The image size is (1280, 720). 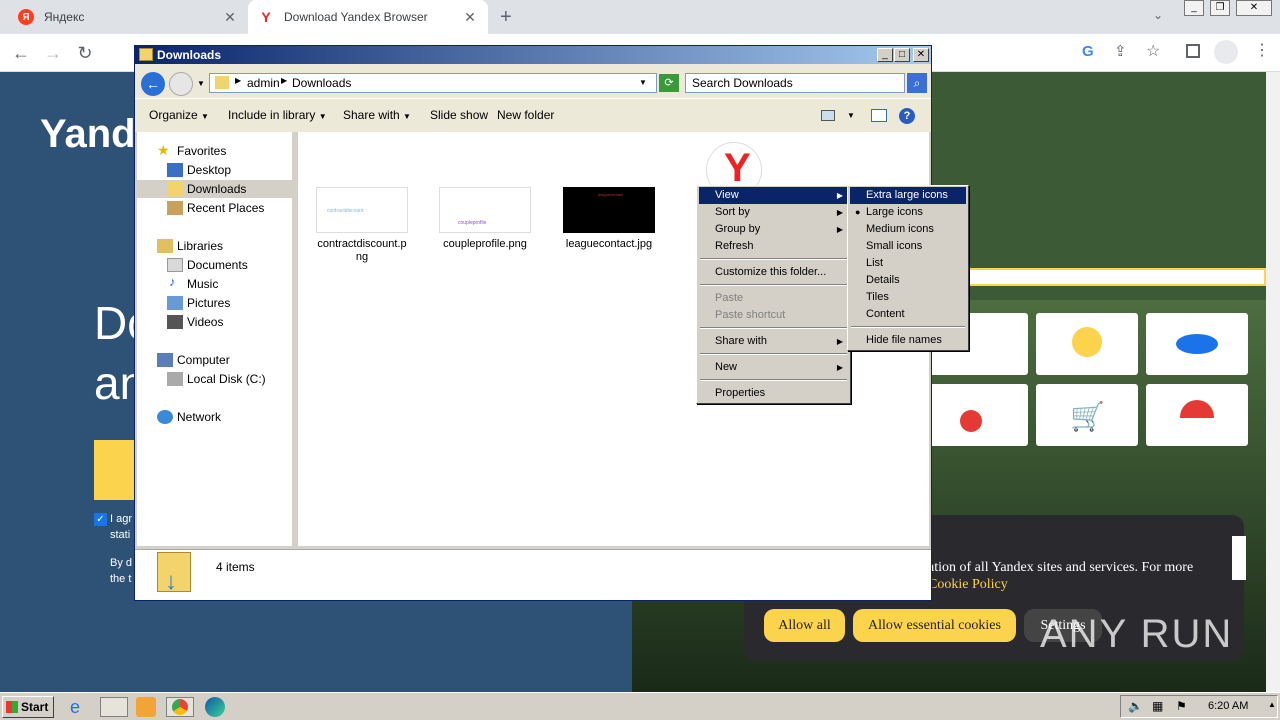 I want to click on clock: 6:20 AM, so click(x=1228, y=706).